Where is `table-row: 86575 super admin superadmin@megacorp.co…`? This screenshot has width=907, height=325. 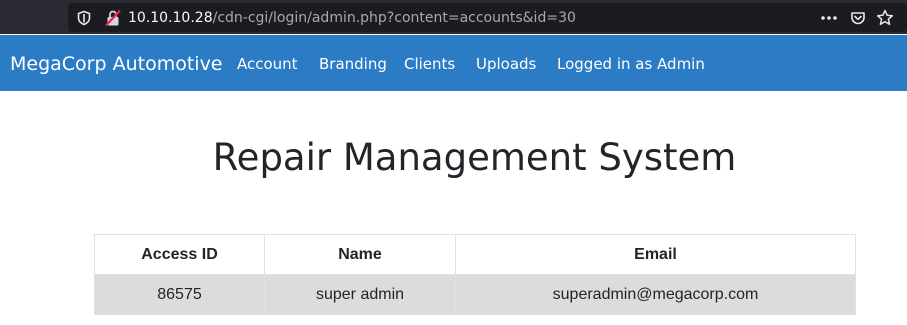
table-row: 86575 super admin superadmin@megacorp.co… is located at coordinates (475, 294).